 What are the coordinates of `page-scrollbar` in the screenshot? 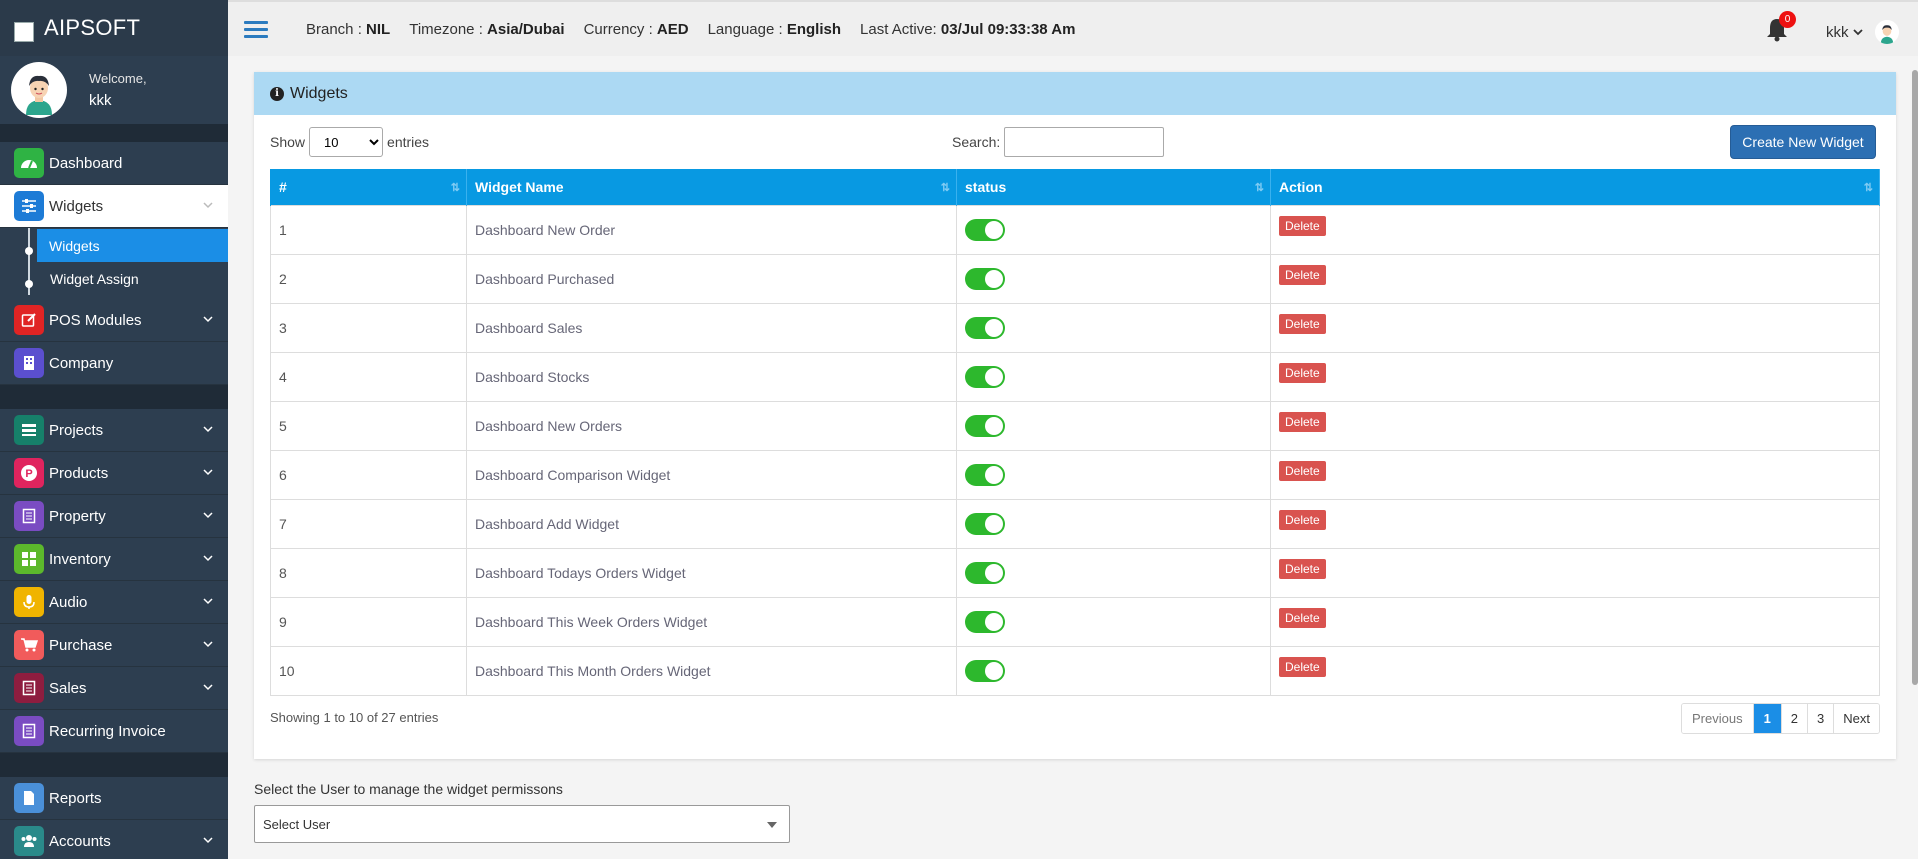 It's located at (1915, 377).